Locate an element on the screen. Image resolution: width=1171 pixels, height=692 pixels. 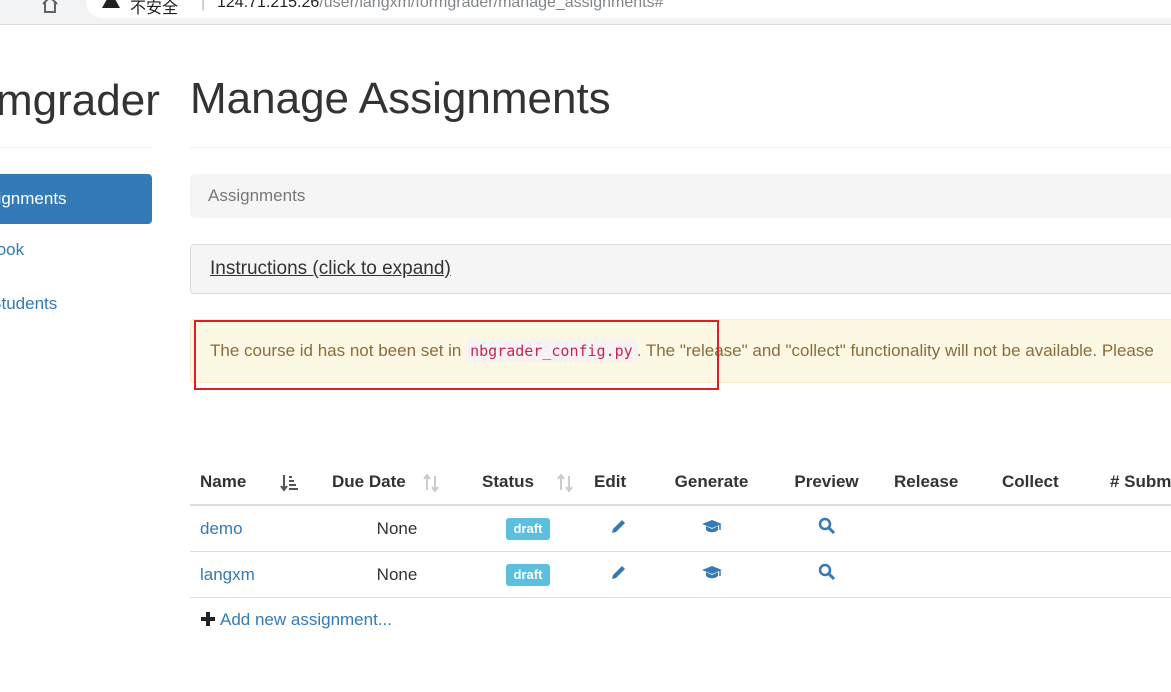
title-divider is located at coordinates (680, 147).